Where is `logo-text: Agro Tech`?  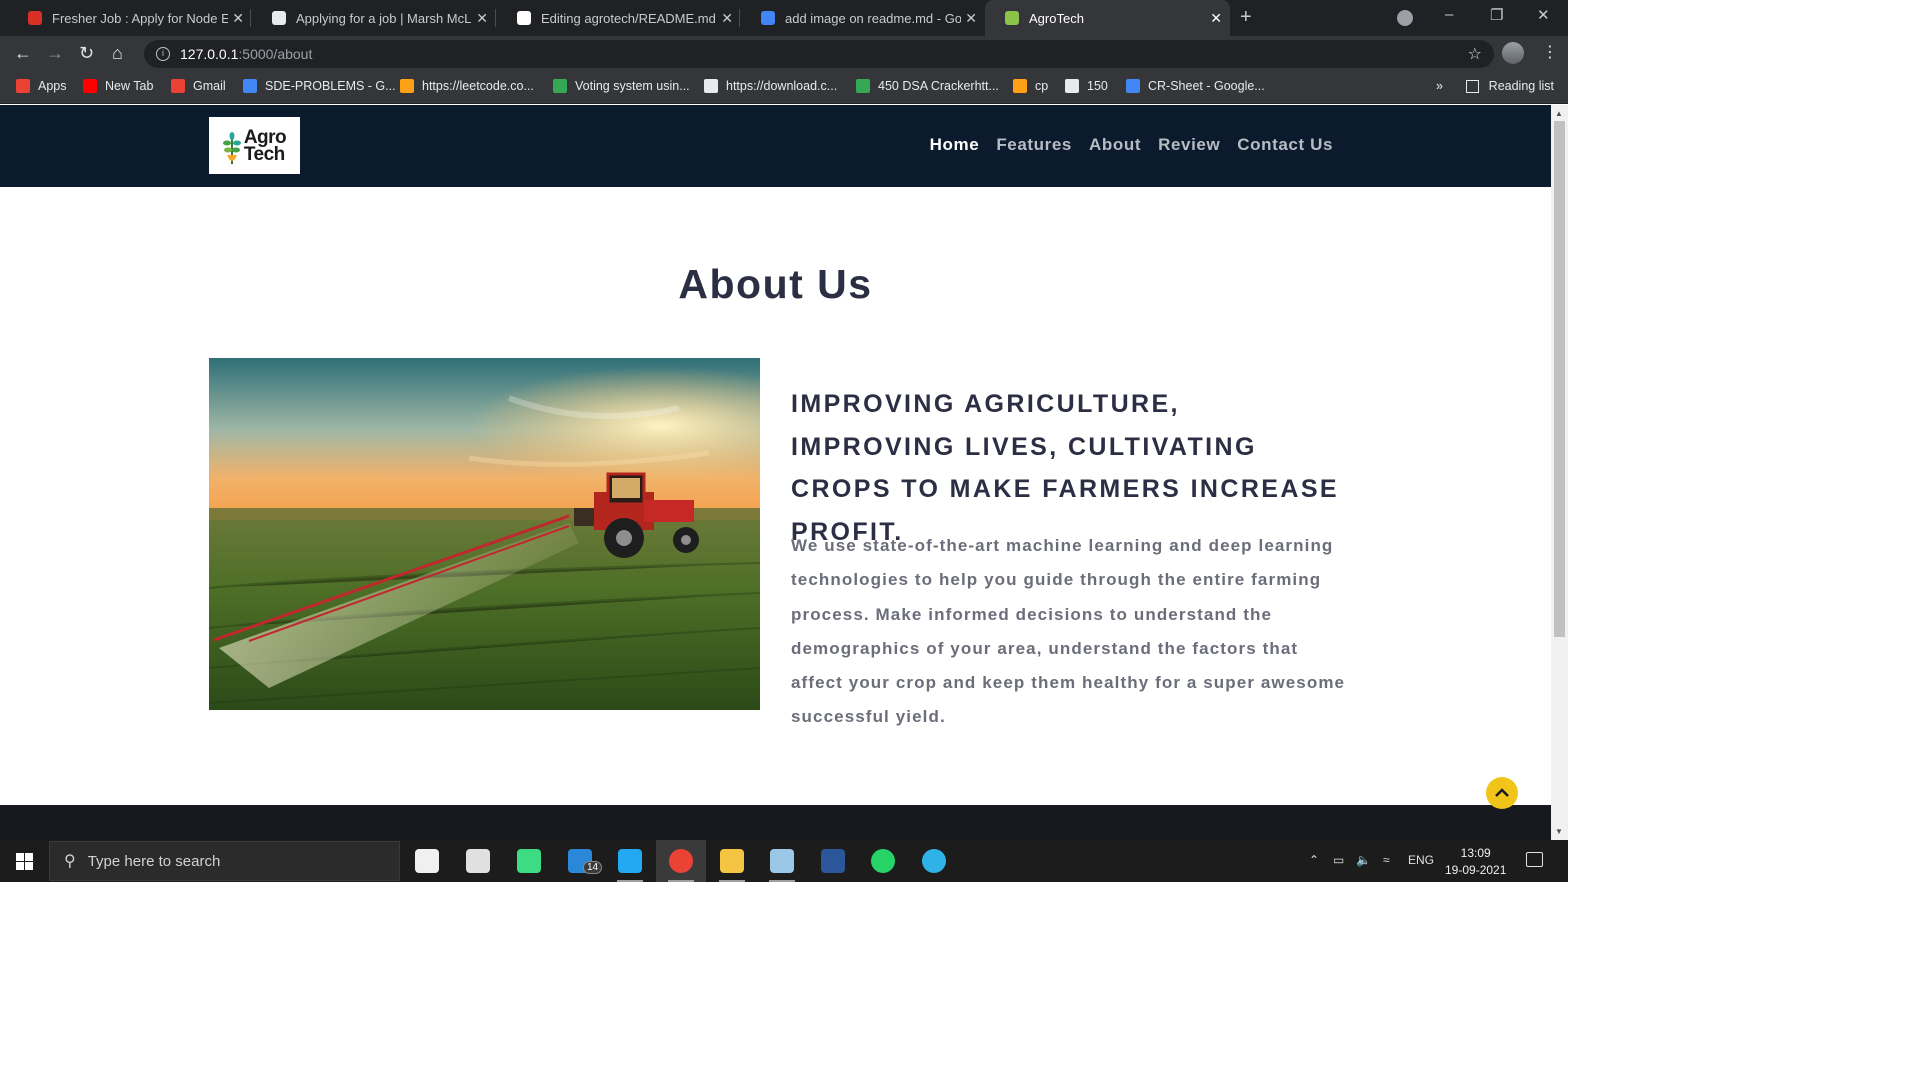 logo-text: Agro Tech is located at coordinates (265, 145).